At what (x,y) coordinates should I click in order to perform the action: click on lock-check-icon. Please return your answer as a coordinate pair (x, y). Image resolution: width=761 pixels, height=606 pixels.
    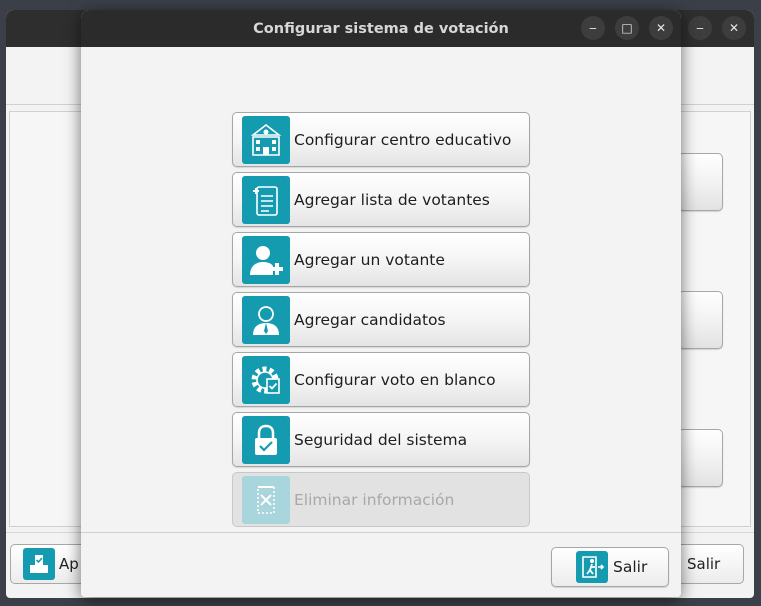
    Looking at the image, I should click on (266, 439).